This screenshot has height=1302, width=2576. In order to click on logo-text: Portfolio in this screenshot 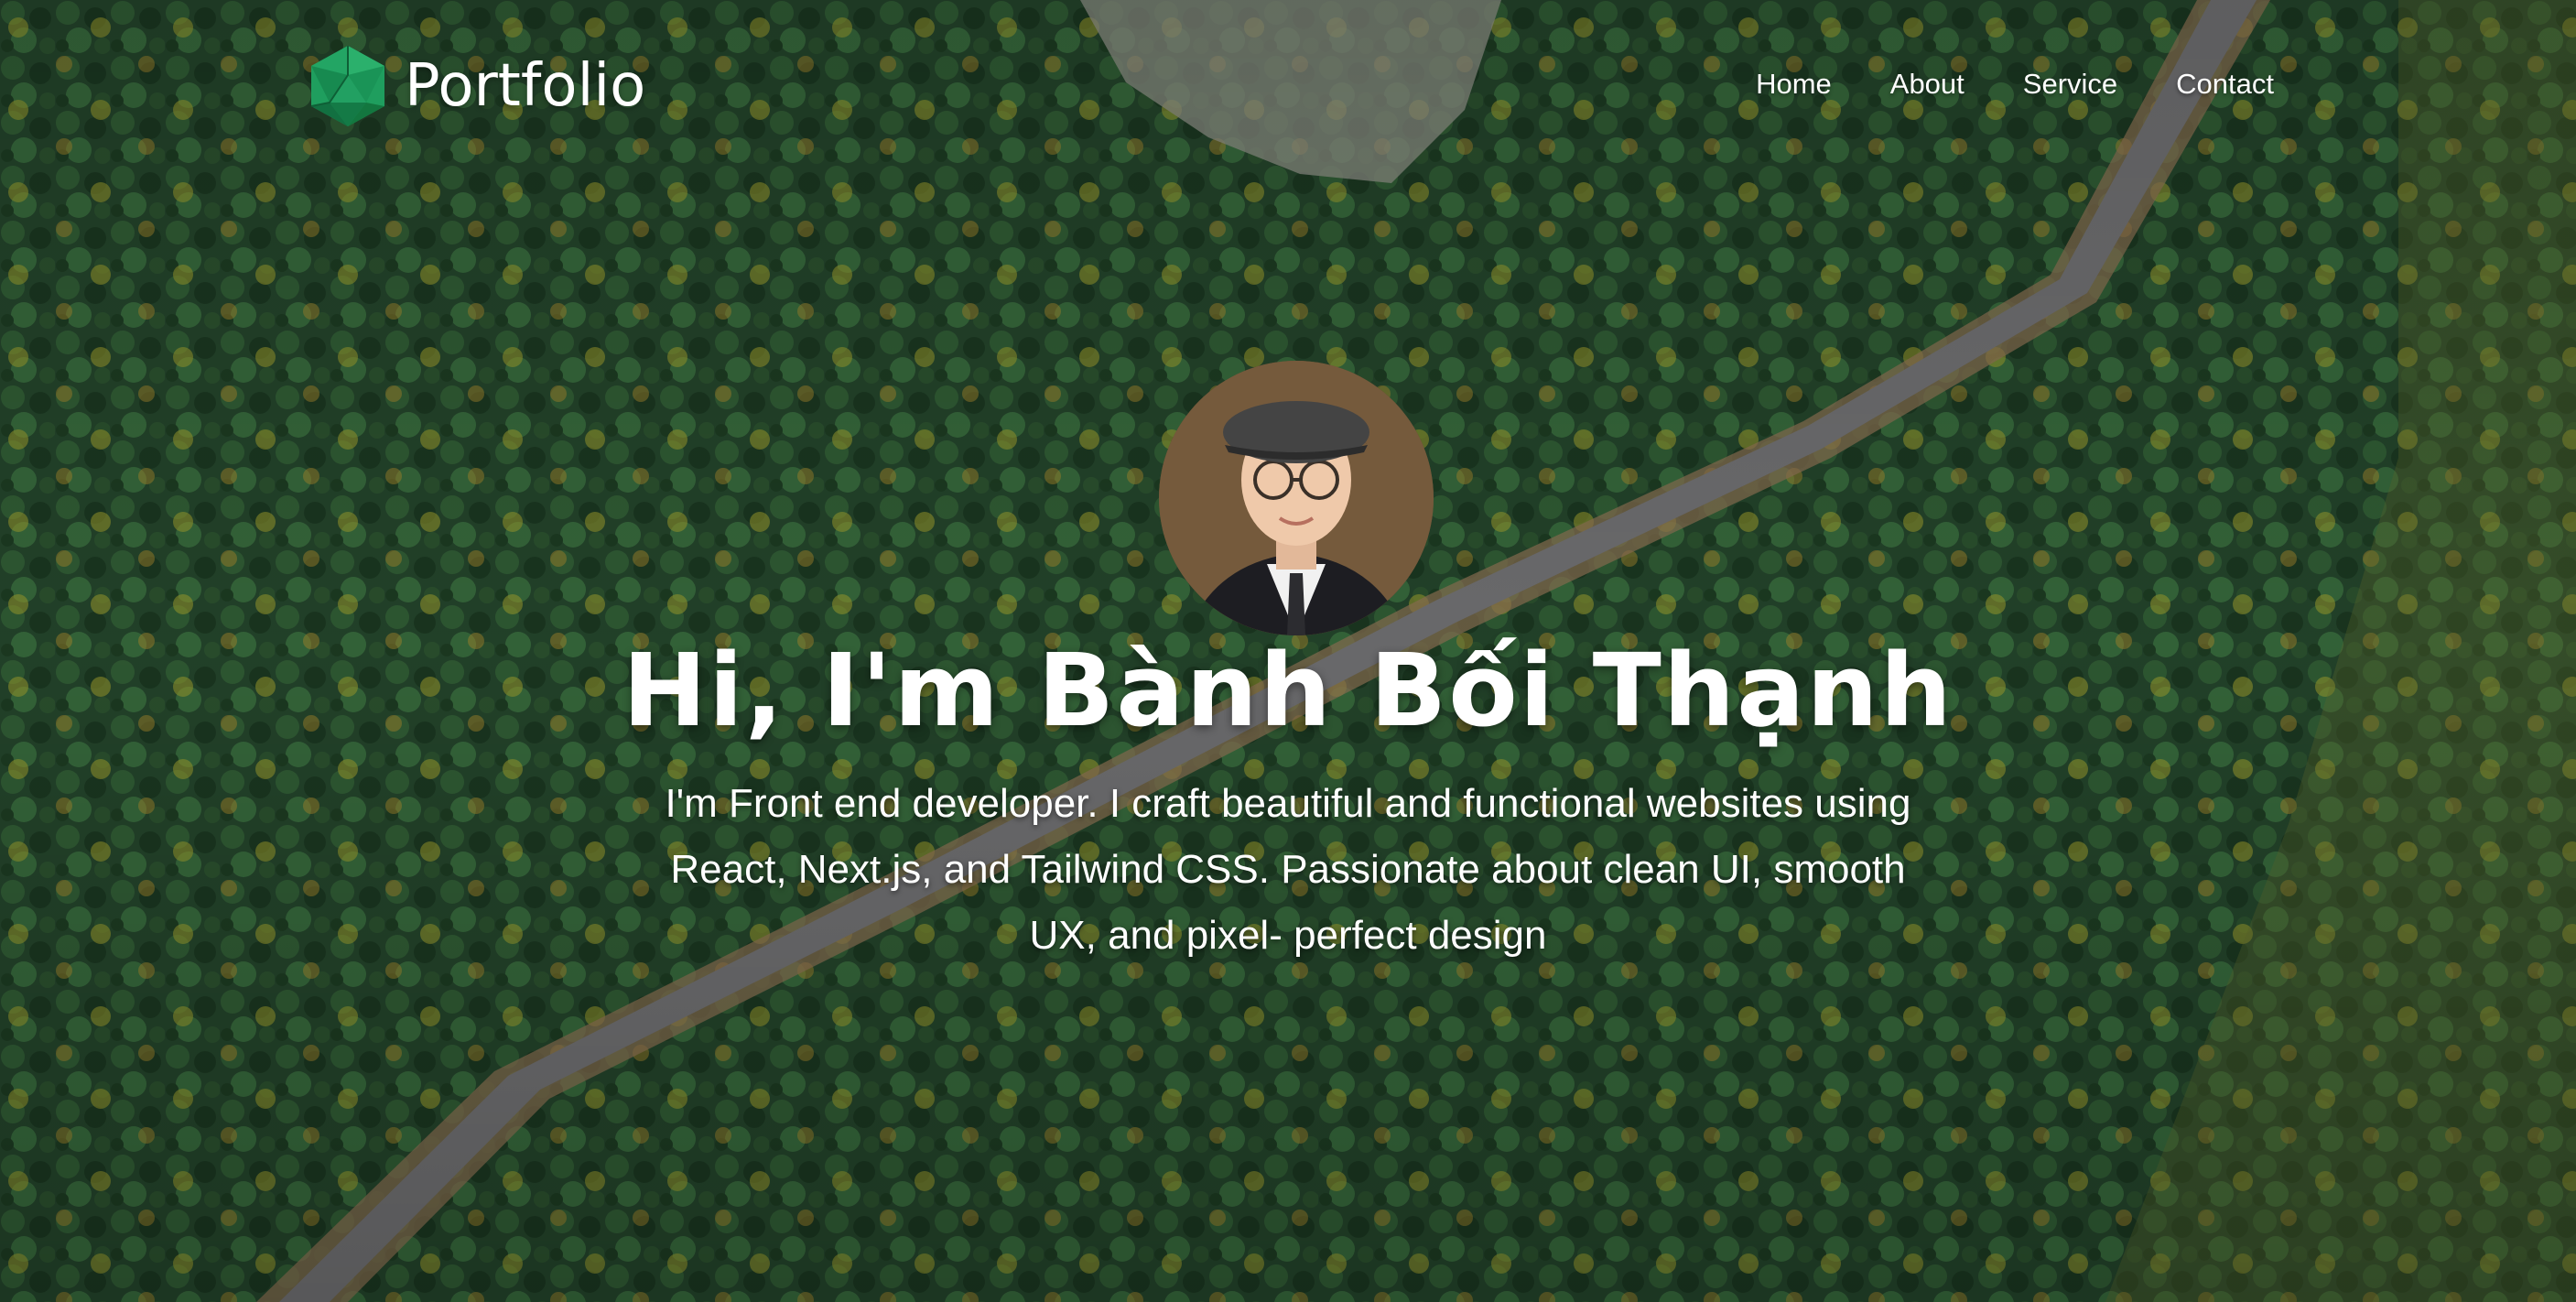, I will do `click(525, 86)`.